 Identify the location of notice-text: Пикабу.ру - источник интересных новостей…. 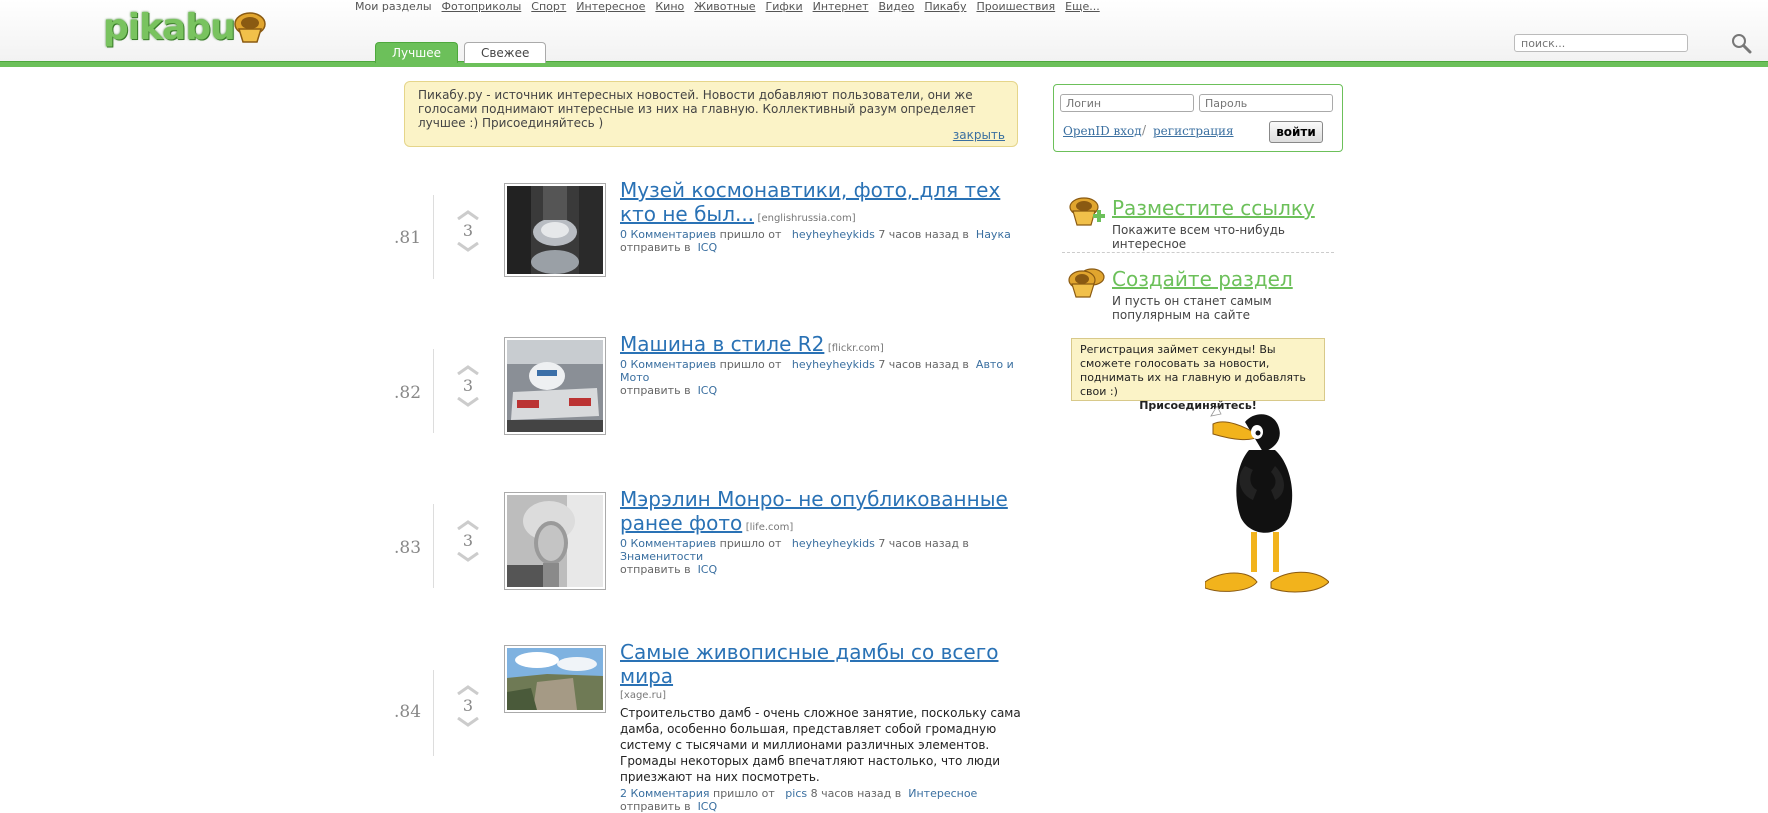
(697, 109).